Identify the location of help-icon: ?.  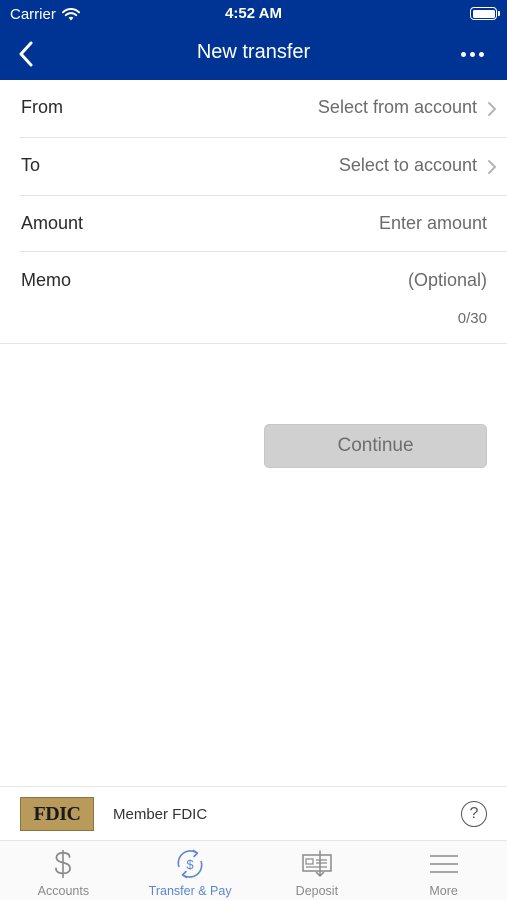
(474, 814).